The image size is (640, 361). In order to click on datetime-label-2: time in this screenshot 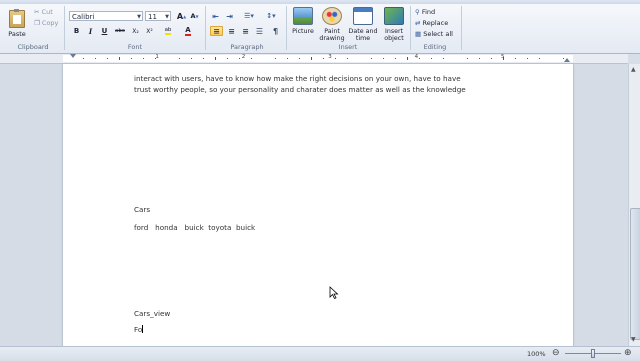, I will do `click(363, 38)`.